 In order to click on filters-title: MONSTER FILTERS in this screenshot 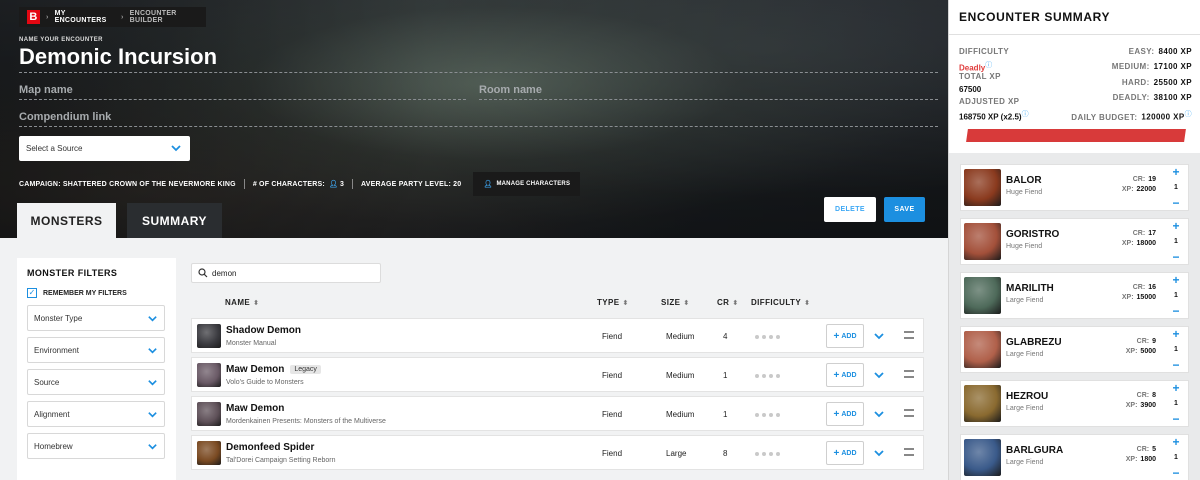, I will do `click(72, 273)`.